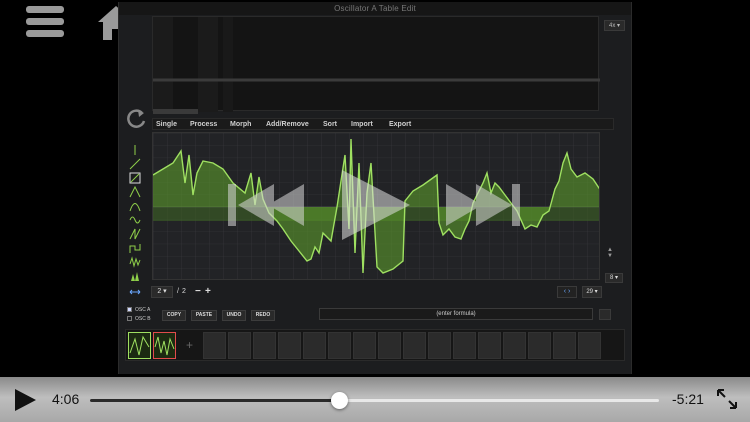  What do you see at coordinates (376, 64) in the screenshot?
I see `wavetable-overview` at bounding box center [376, 64].